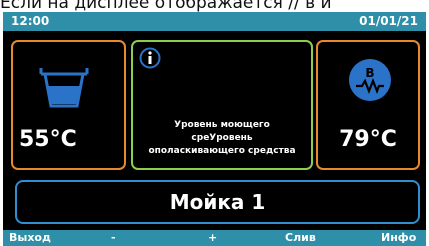 The width and height of the screenshot is (429, 246). Describe the element at coordinates (222, 125) in the screenshot. I see `message-line: Уровень моющего` at that location.